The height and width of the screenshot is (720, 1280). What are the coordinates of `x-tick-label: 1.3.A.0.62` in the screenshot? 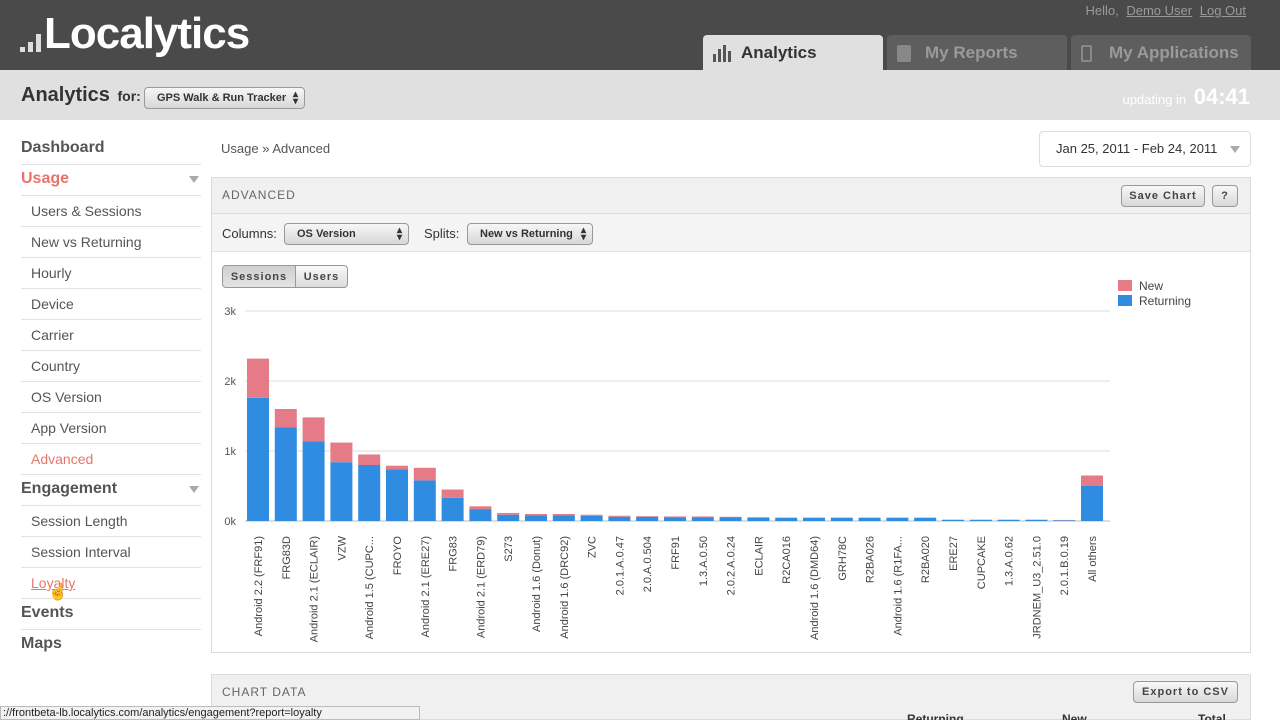 It's located at (1010, 561).